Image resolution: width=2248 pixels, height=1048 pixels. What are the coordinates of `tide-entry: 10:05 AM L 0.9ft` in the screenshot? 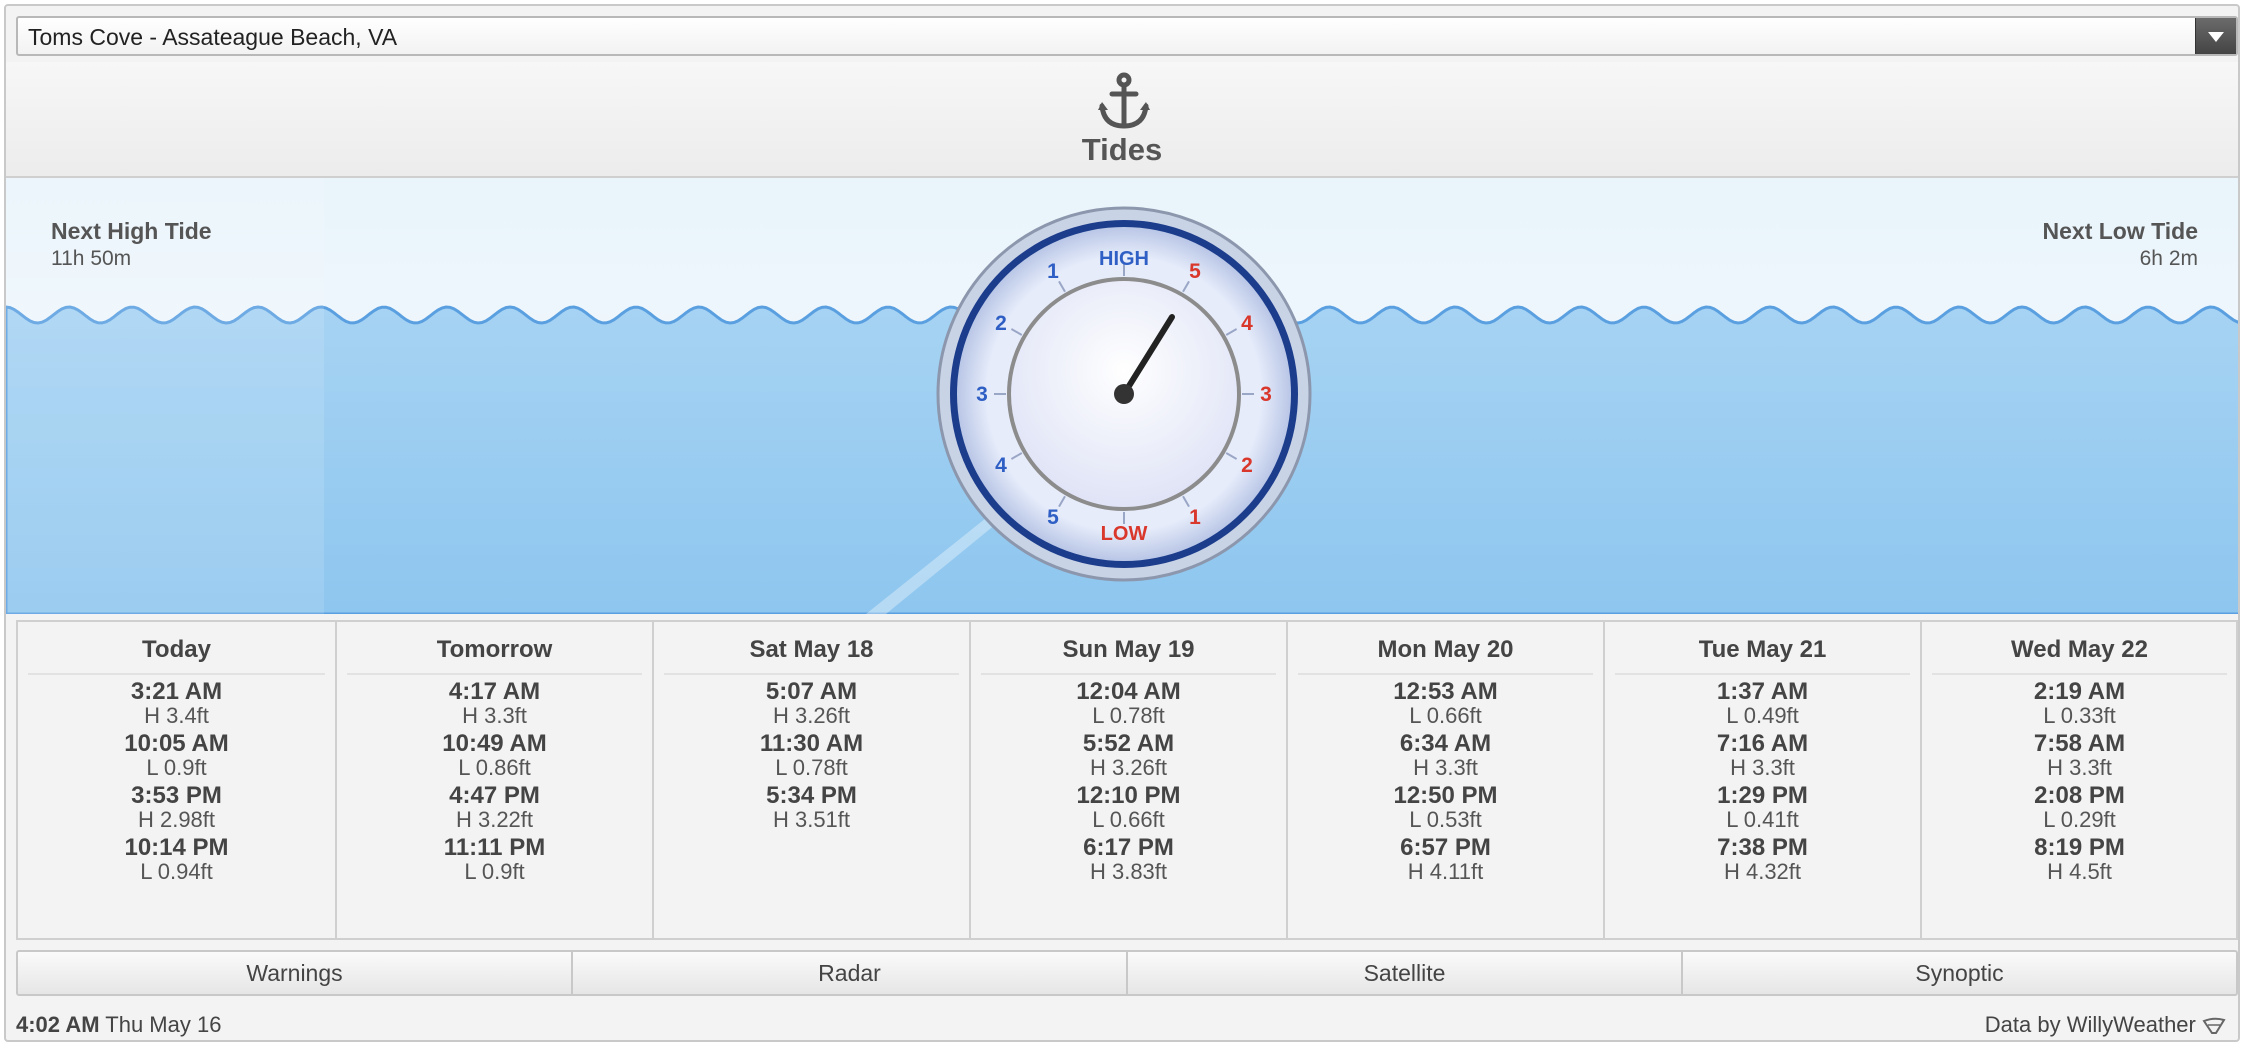 It's located at (176, 755).